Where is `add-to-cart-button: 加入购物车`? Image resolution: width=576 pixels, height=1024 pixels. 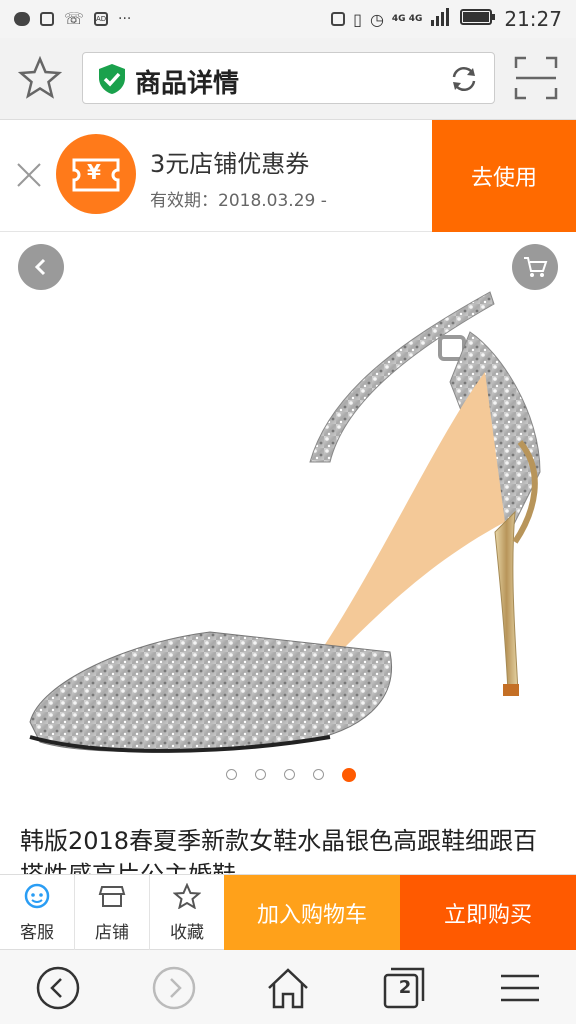
add-to-cart-button: 加入购物车 is located at coordinates (312, 913).